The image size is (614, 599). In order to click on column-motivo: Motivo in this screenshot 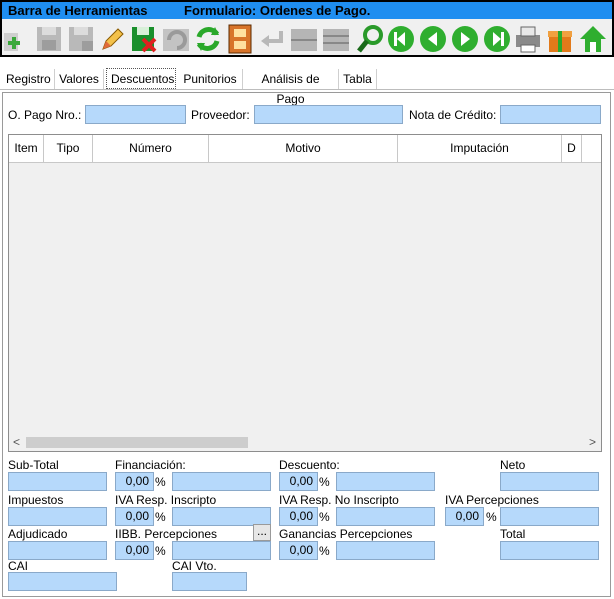, I will do `click(303, 148)`.